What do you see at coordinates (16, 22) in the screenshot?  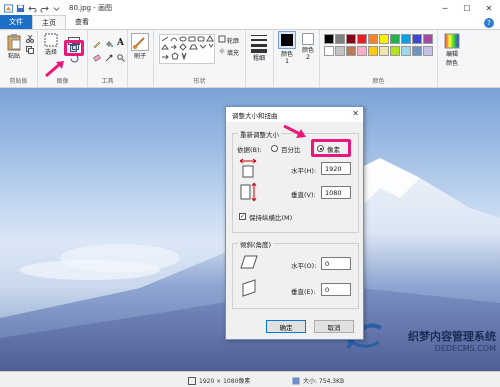 I see `tab-file: 文件` at bounding box center [16, 22].